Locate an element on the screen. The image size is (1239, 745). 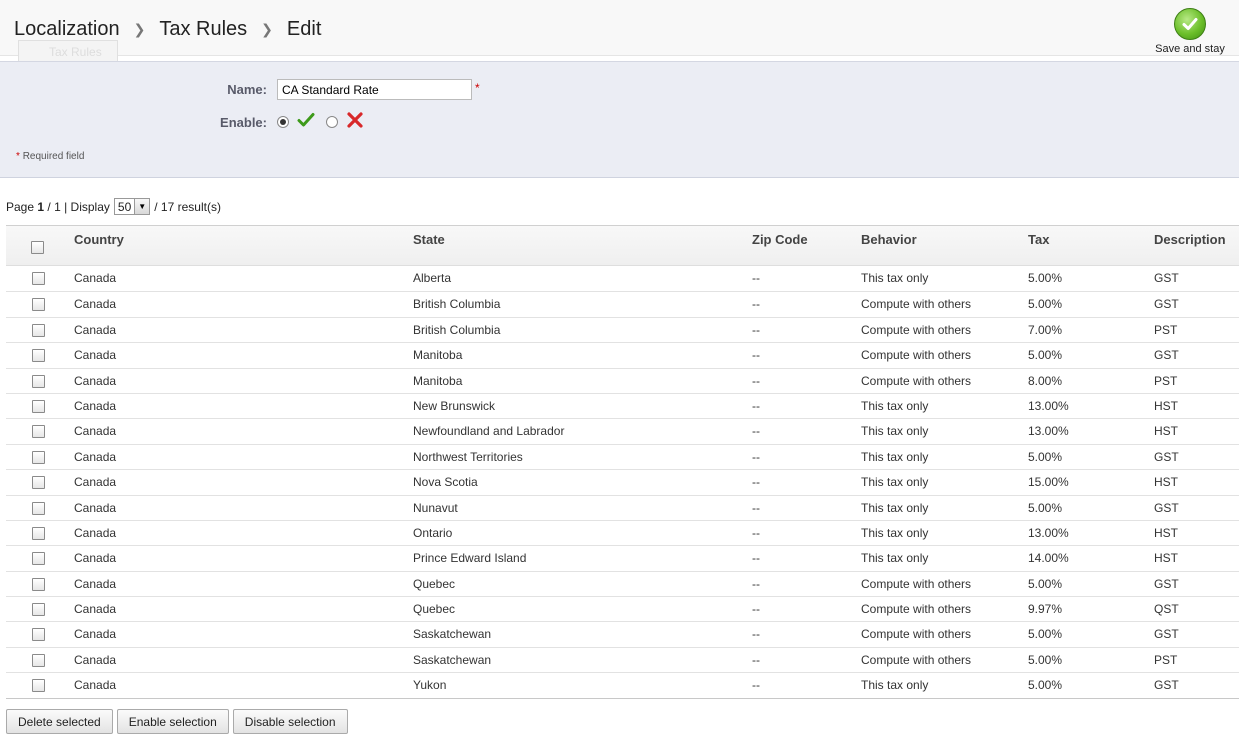
breadcrumb-tax-rules: Tax Rules is located at coordinates (203, 29).